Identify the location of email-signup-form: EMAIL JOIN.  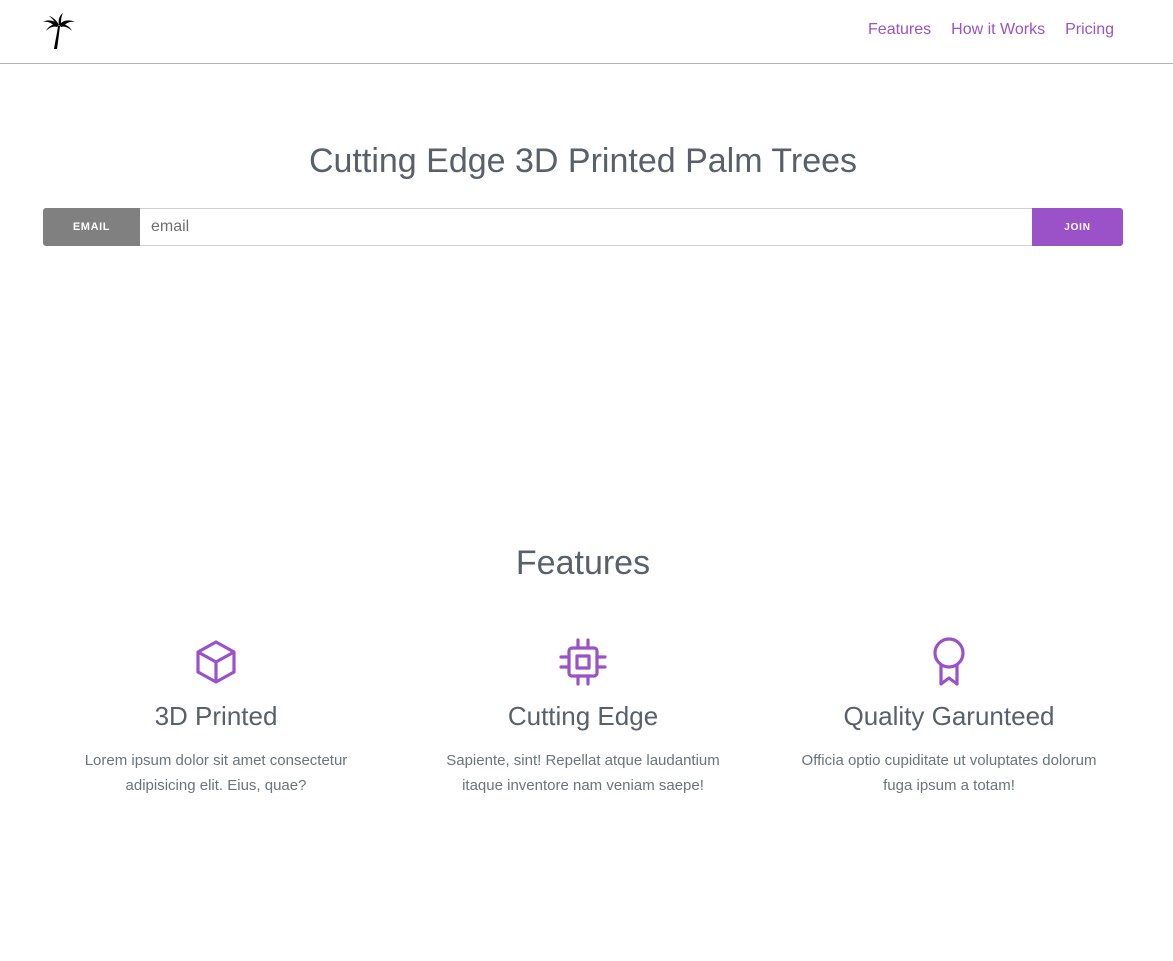
(583, 227).